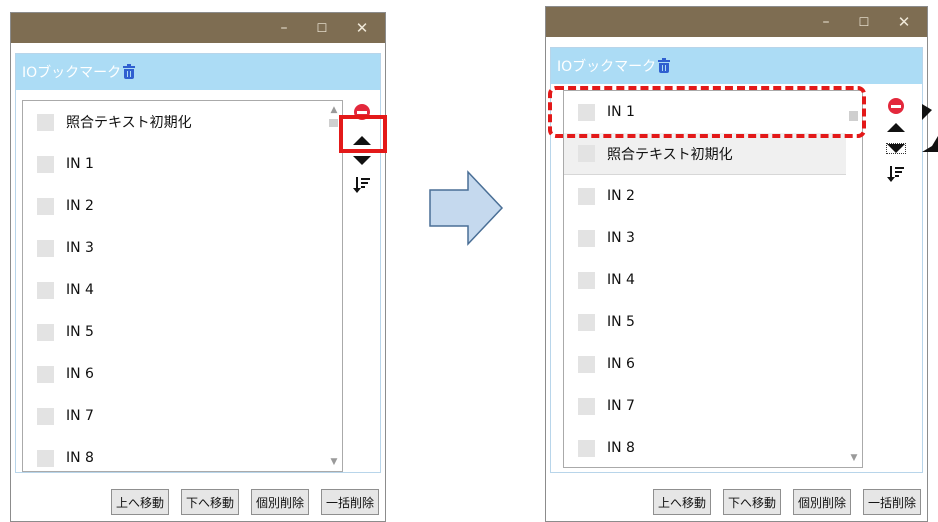  Describe the element at coordinates (80, 164) in the screenshot. I see `list-item-label: IN 1` at that location.